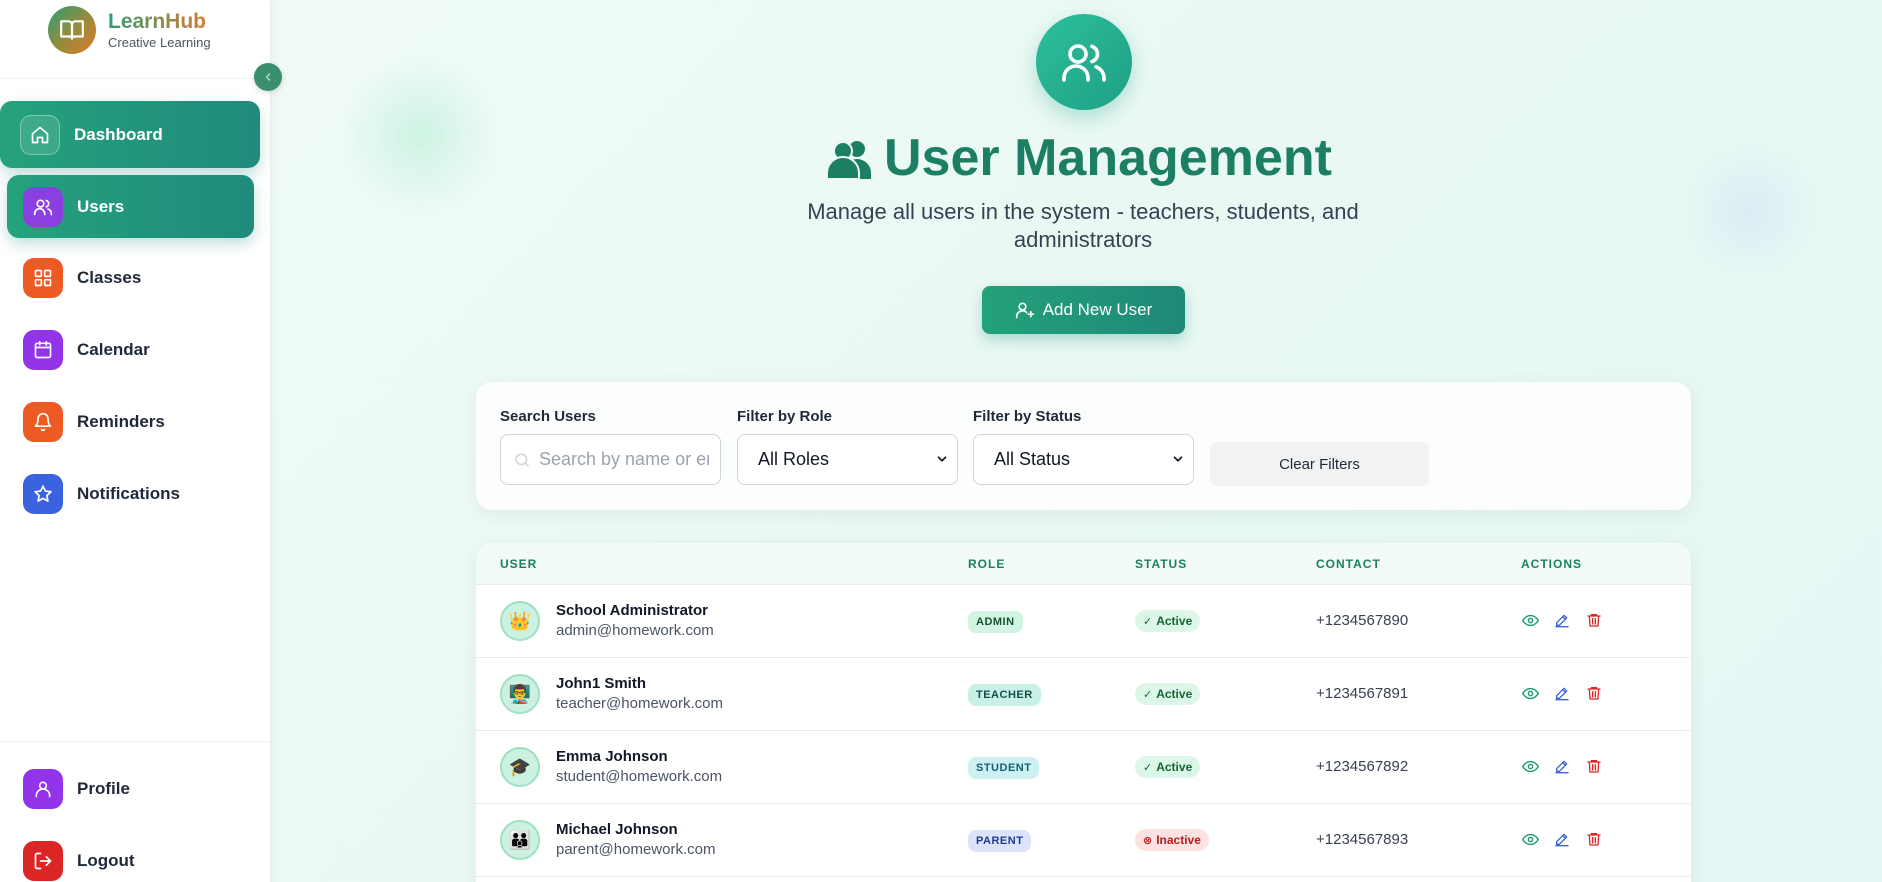 The image size is (1882, 882). I want to click on sidebar-item-calendar: Calendar, so click(86, 350).